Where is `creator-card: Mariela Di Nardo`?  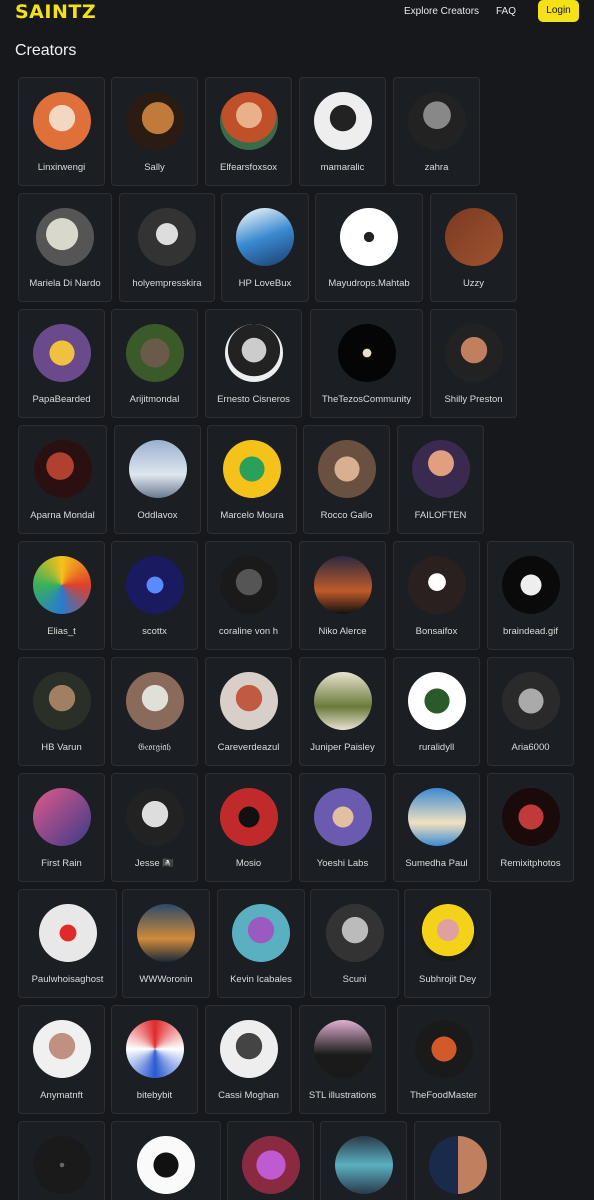
creator-card: Mariela Di Nardo is located at coordinates (65, 247).